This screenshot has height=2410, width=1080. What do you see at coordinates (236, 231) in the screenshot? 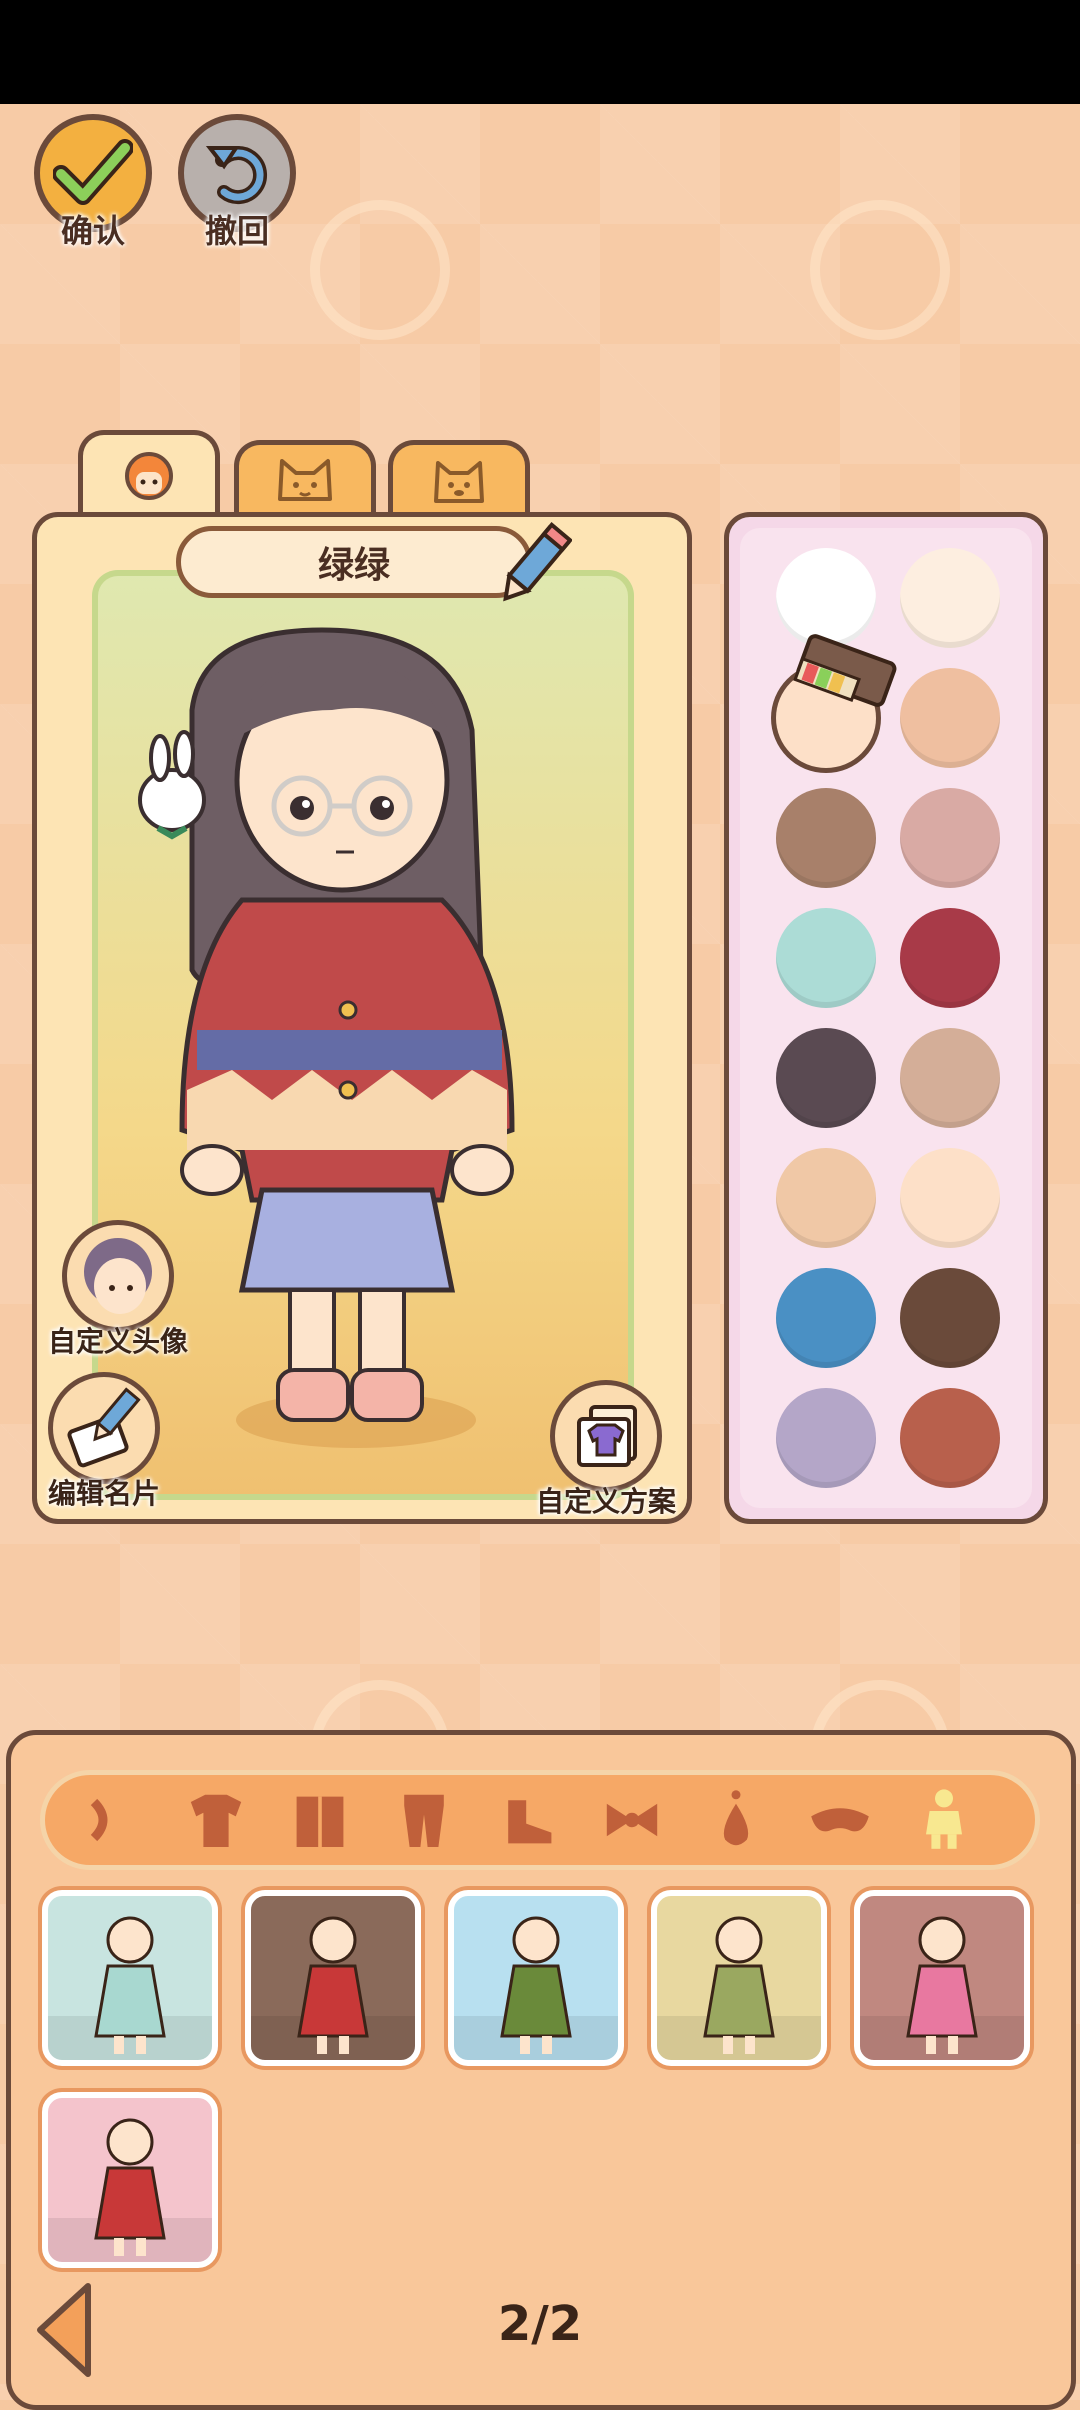
I see `undo-label: 撤回` at bounding box center [236, 231].